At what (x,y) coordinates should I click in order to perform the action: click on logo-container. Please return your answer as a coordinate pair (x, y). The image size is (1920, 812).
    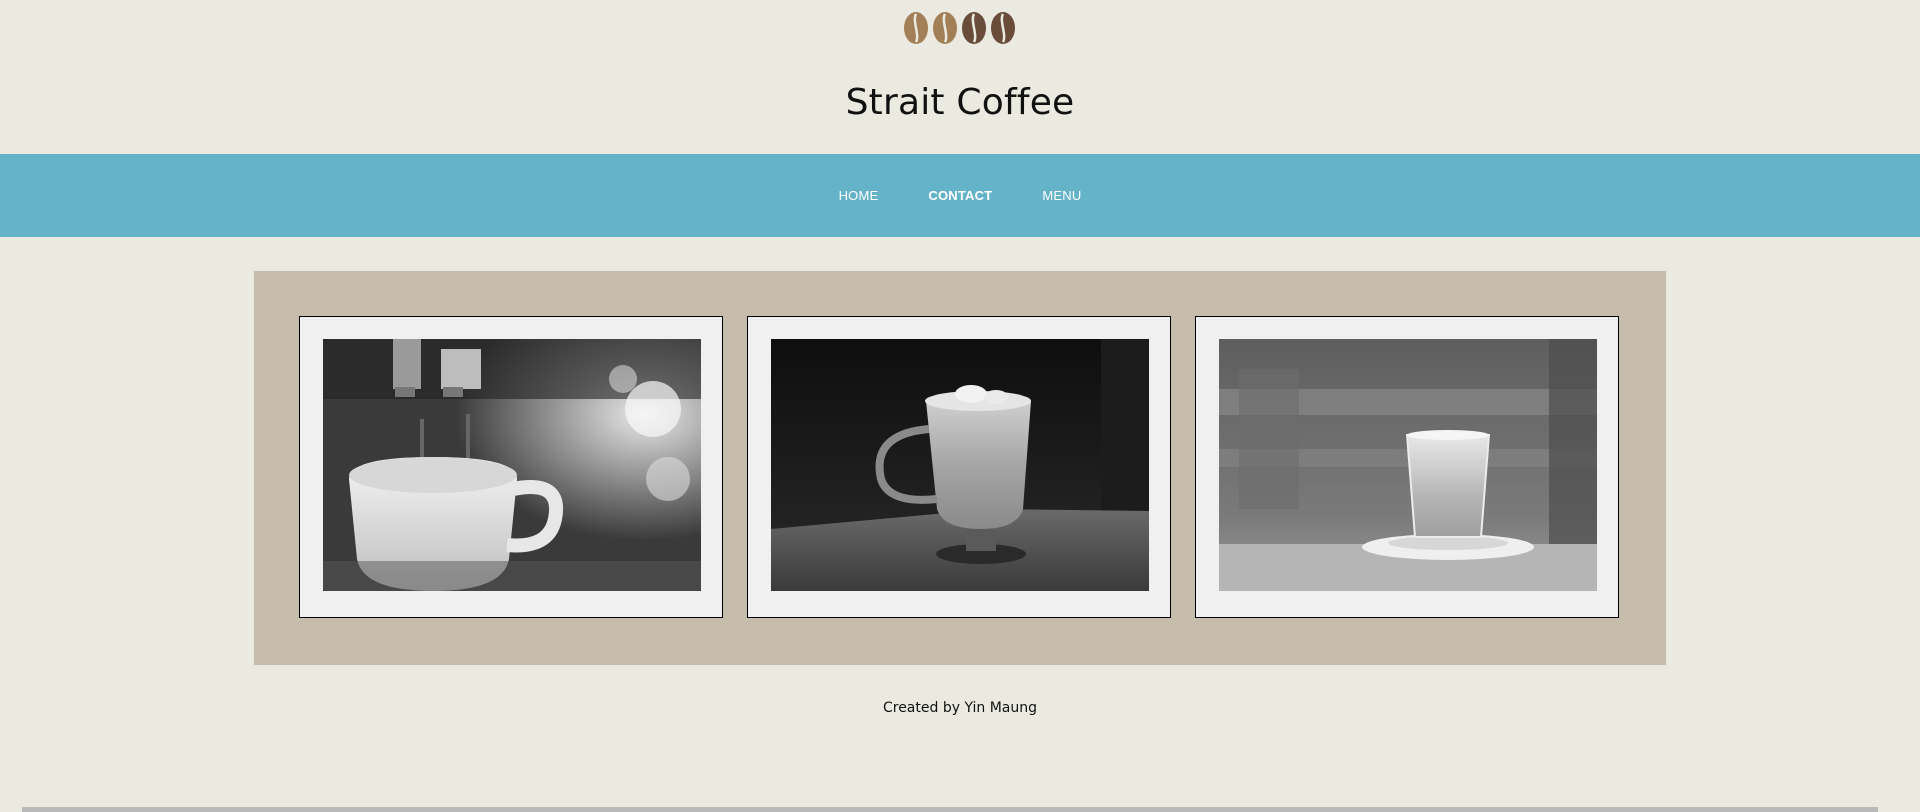
    Looking at the image, I should click on (960, 28).